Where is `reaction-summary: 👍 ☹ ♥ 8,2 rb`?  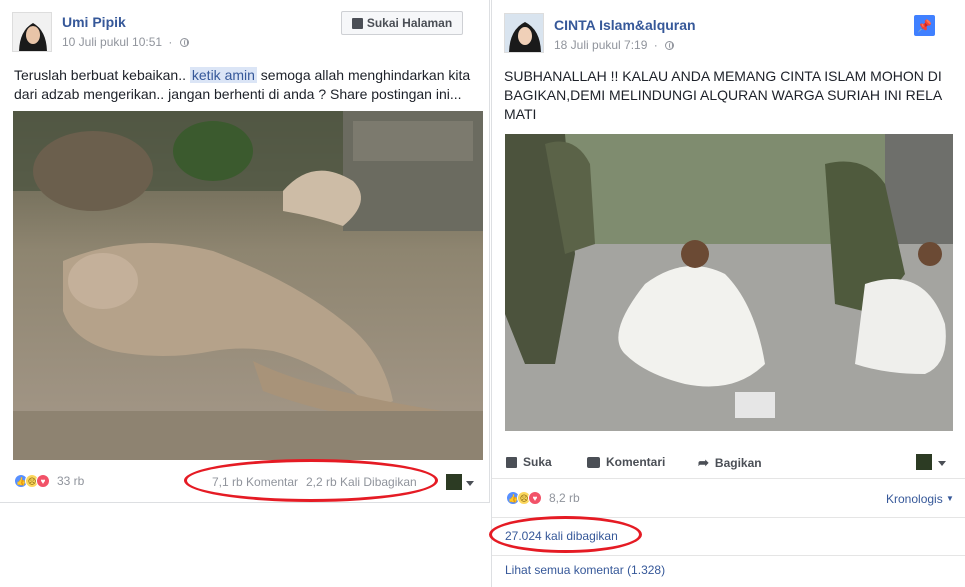 reaction-summary: 👍 ☹ ♥ 8,2 rb is located at coordinates (543, 498).